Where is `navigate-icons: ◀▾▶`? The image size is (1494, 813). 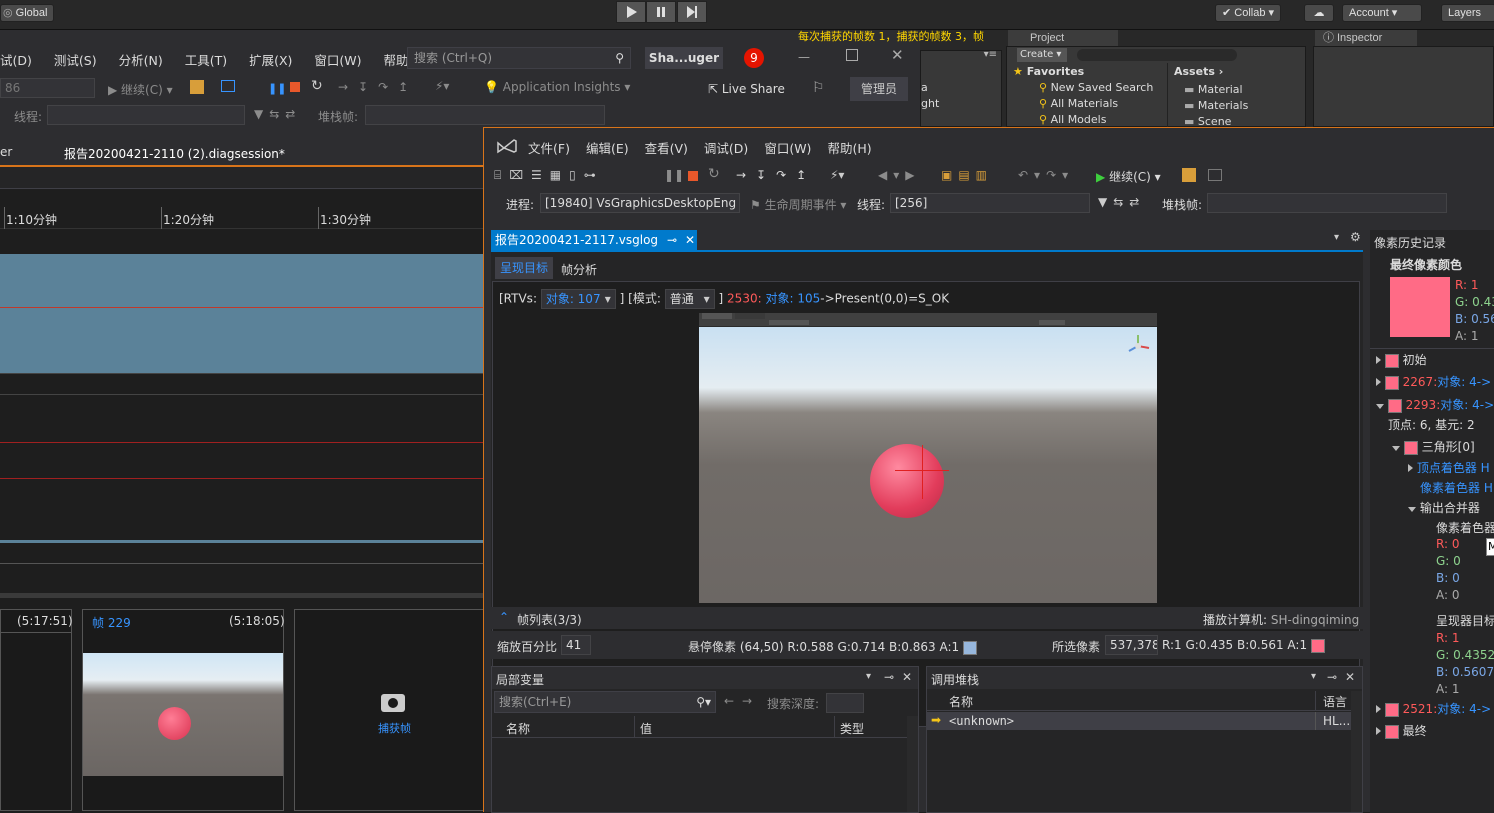
navigate-icons: ◀▾▶ is located at coordinates (899, 175).